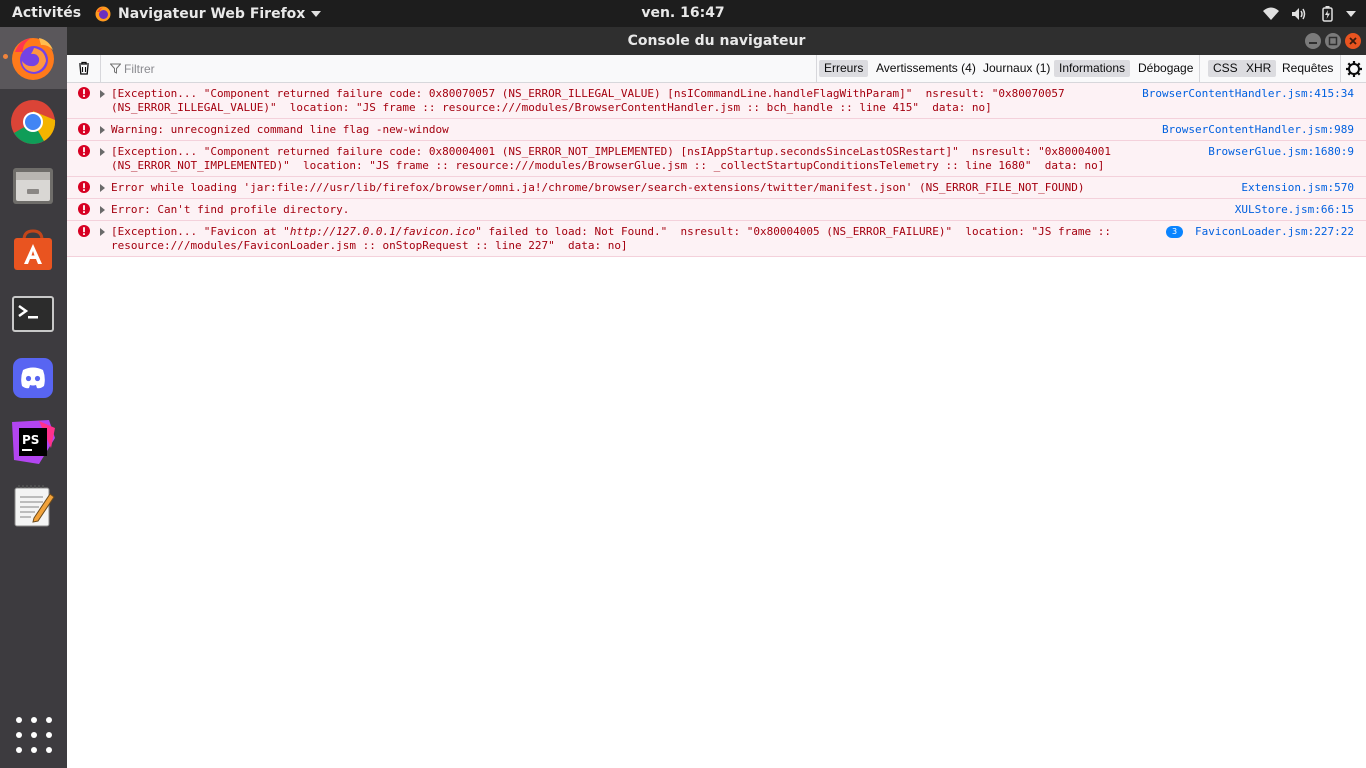 Image resolution: width=1366 pixels, height=768 pixels. What do you see at coordinates (212, 13) in the screenshot?
I see `app-menu-label: Navigateur Web Firefox` at bounding box center [212, 13].